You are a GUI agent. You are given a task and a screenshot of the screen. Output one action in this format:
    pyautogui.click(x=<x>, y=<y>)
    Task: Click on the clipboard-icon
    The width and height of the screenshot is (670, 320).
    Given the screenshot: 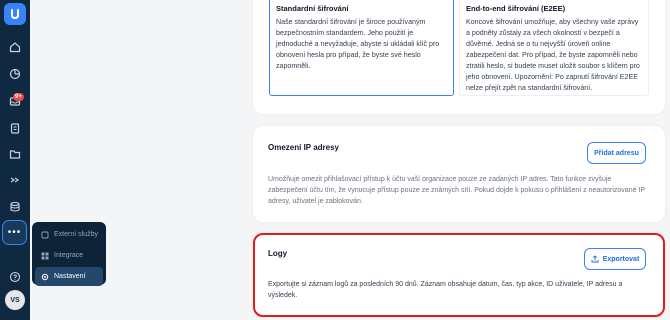 What is the action you would take?
    pyautogui.click(x=15, y=128)
    